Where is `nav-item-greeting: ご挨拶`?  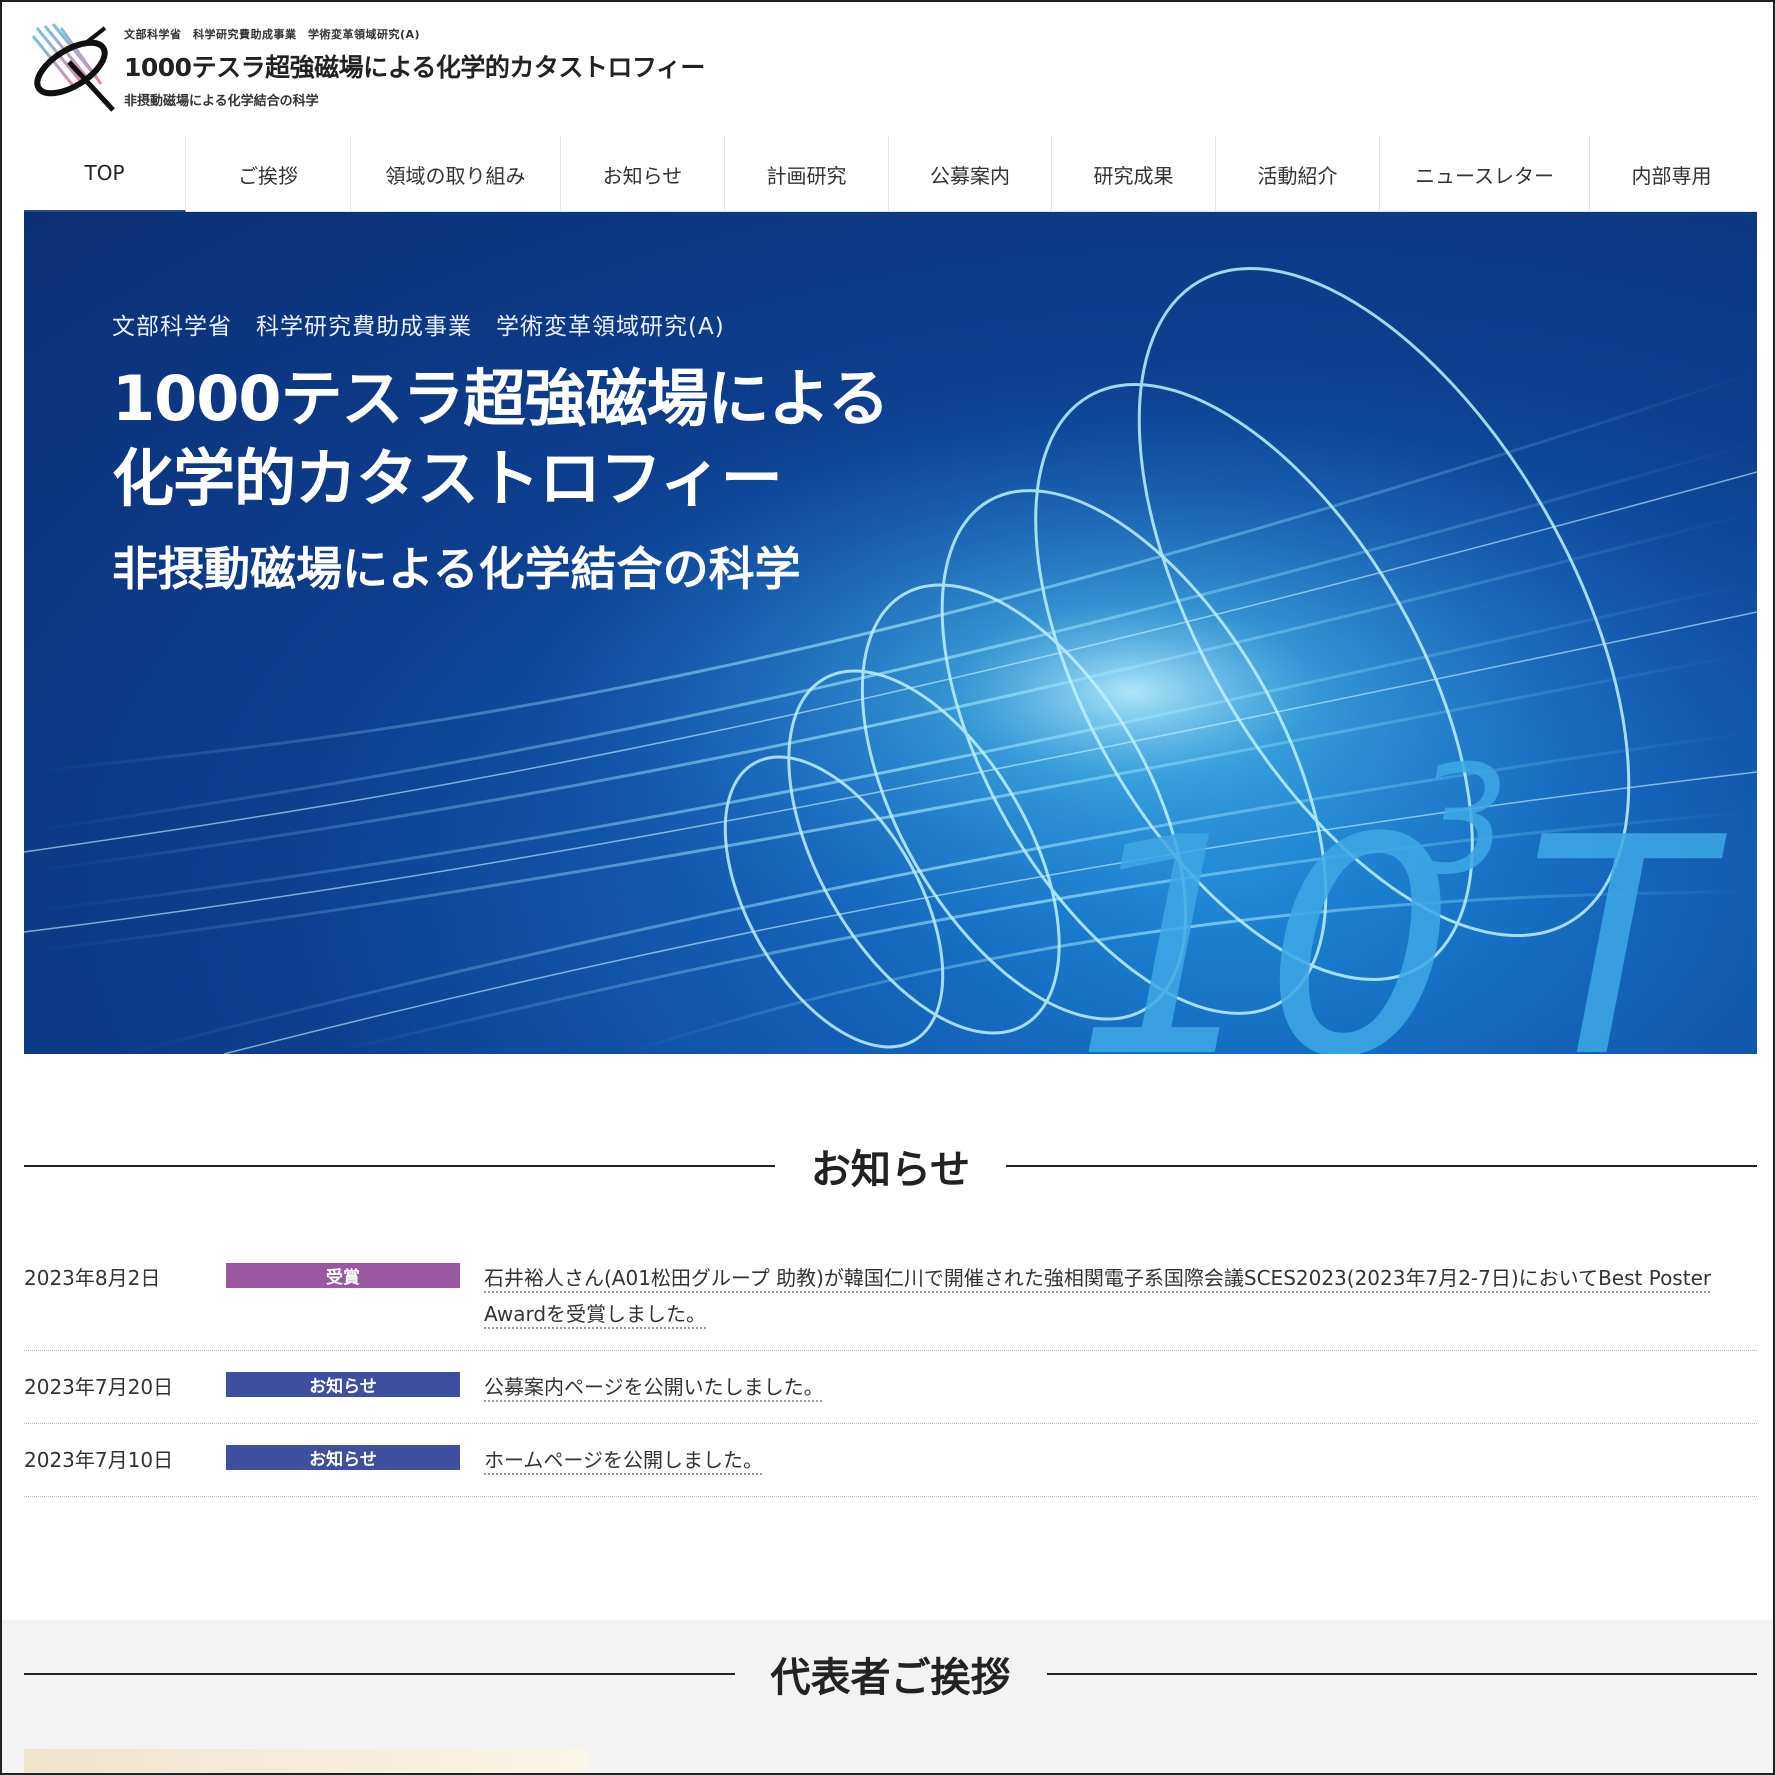
nav-item-greeting: ご挨拶 is located at coordinates (268, 174).